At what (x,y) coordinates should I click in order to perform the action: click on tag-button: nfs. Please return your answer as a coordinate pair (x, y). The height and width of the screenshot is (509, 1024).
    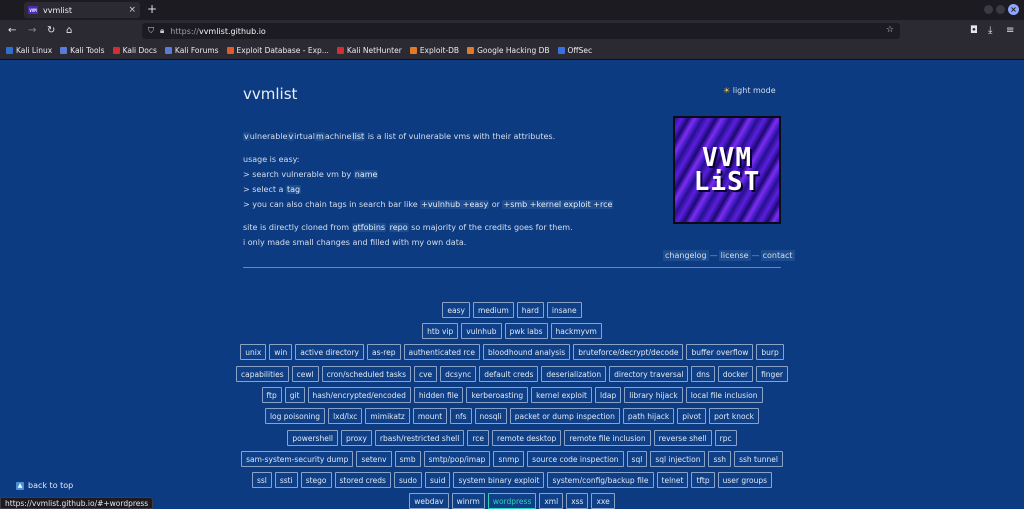
    Looking at the image, I should click on (461, 416).